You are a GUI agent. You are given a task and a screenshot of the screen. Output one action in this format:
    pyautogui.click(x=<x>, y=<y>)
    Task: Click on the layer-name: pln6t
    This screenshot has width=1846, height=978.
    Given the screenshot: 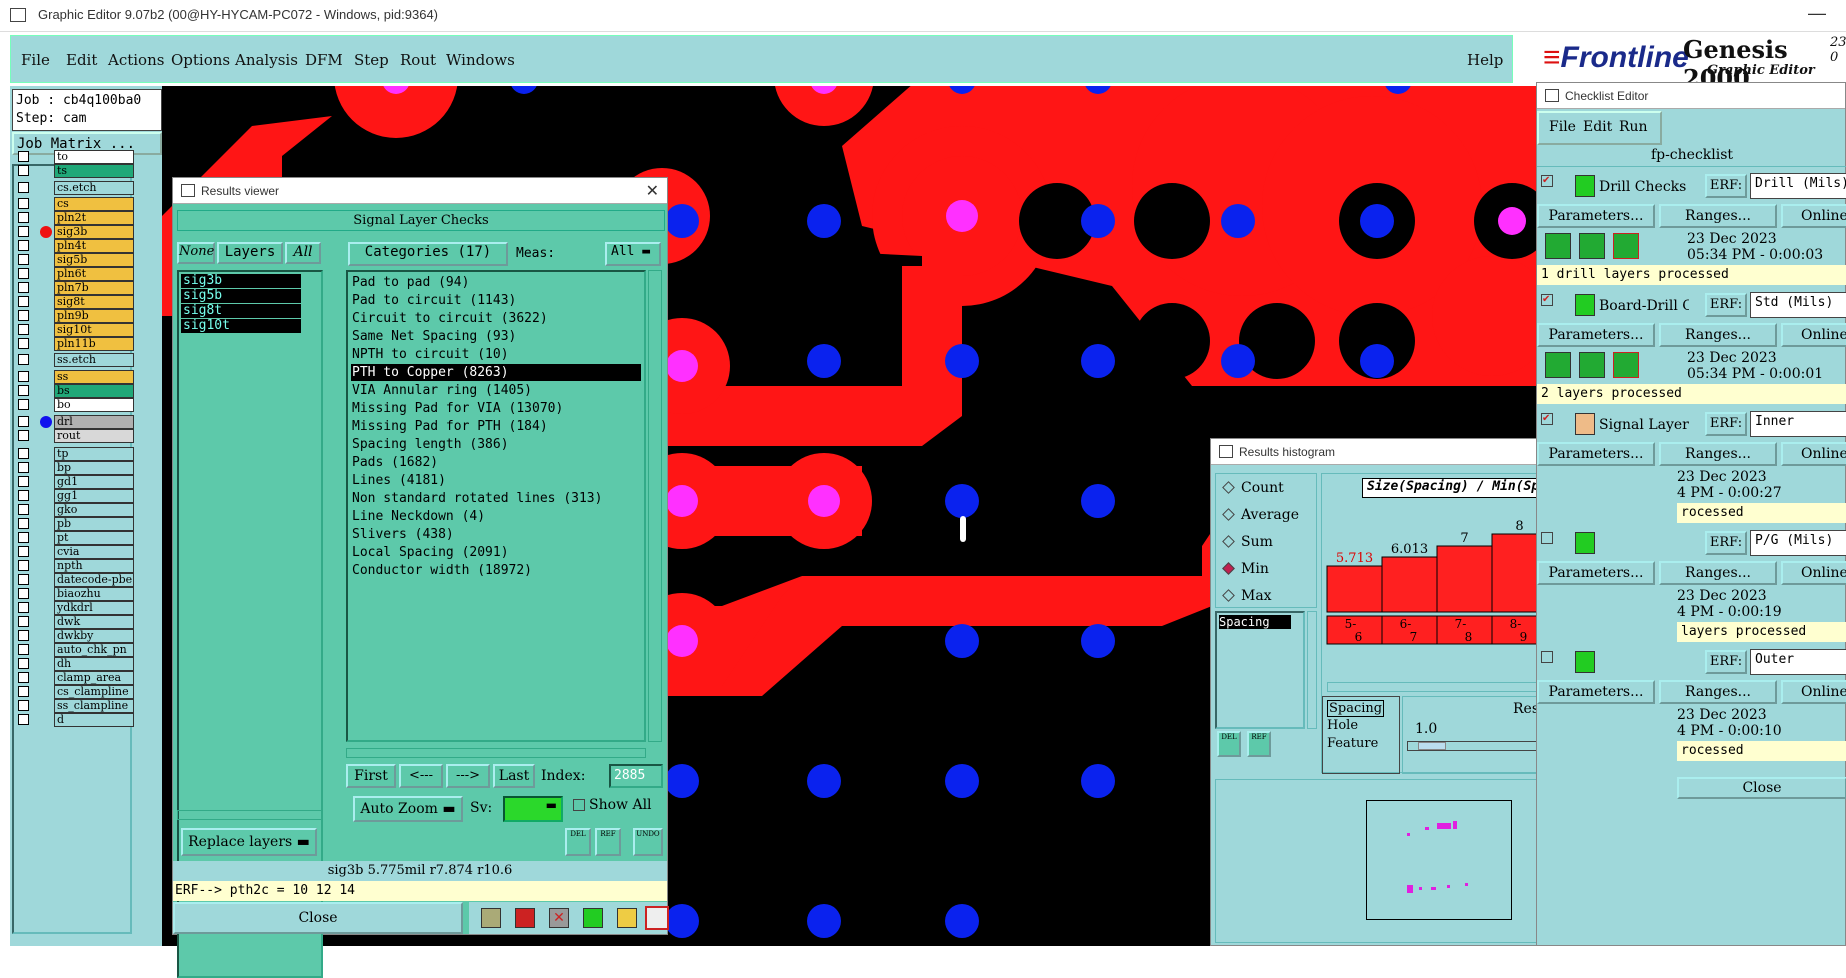 What is the action you would take?
    pyautogui.click(x=94, y=274)
    